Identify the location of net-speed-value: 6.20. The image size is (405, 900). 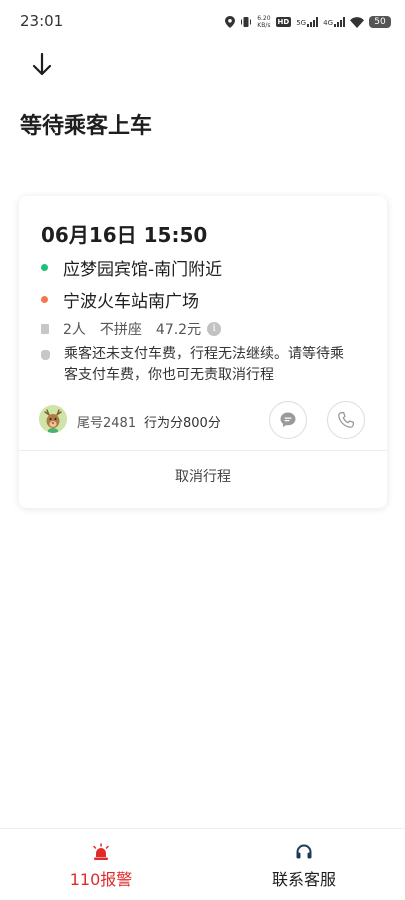
(264, 18).